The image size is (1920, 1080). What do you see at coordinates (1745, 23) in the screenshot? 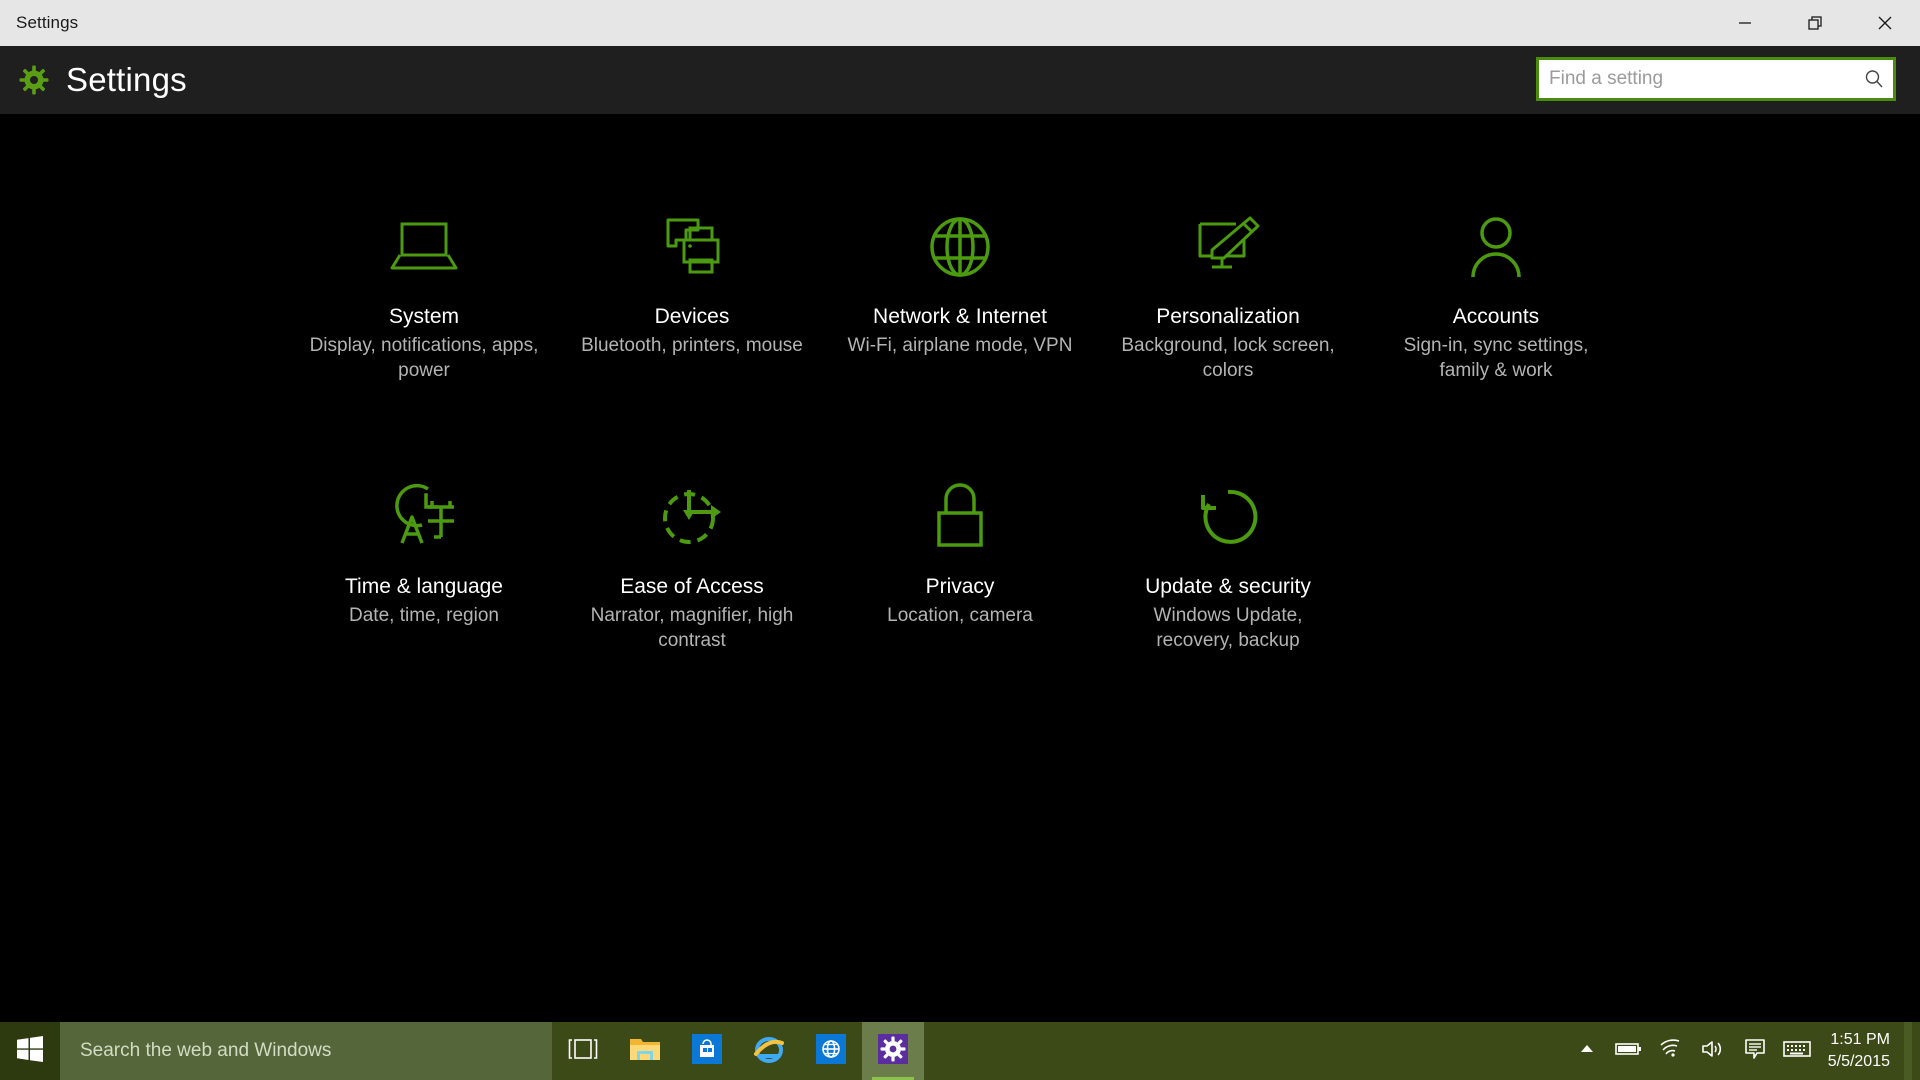
I see `minimize-button` at bounding box center [1745, 23].